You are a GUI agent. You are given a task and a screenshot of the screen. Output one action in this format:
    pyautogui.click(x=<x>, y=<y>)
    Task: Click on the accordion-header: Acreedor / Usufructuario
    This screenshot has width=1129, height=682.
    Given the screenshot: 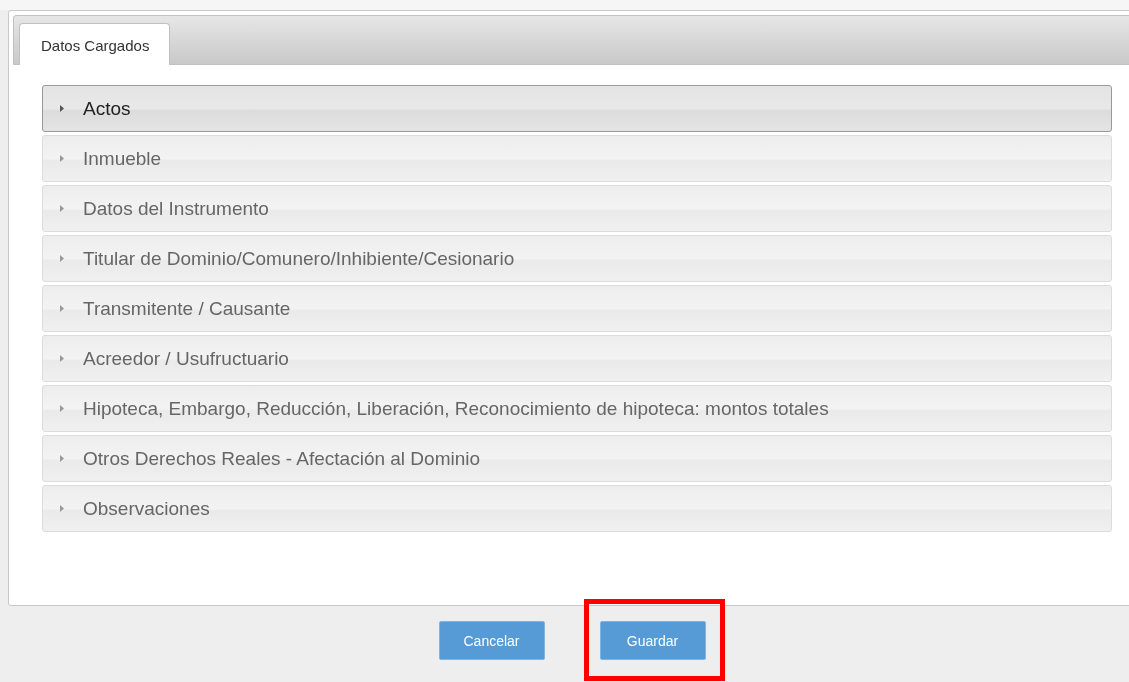 What is the action you would take?
    pyautogui.click(x=577, y=358)
    